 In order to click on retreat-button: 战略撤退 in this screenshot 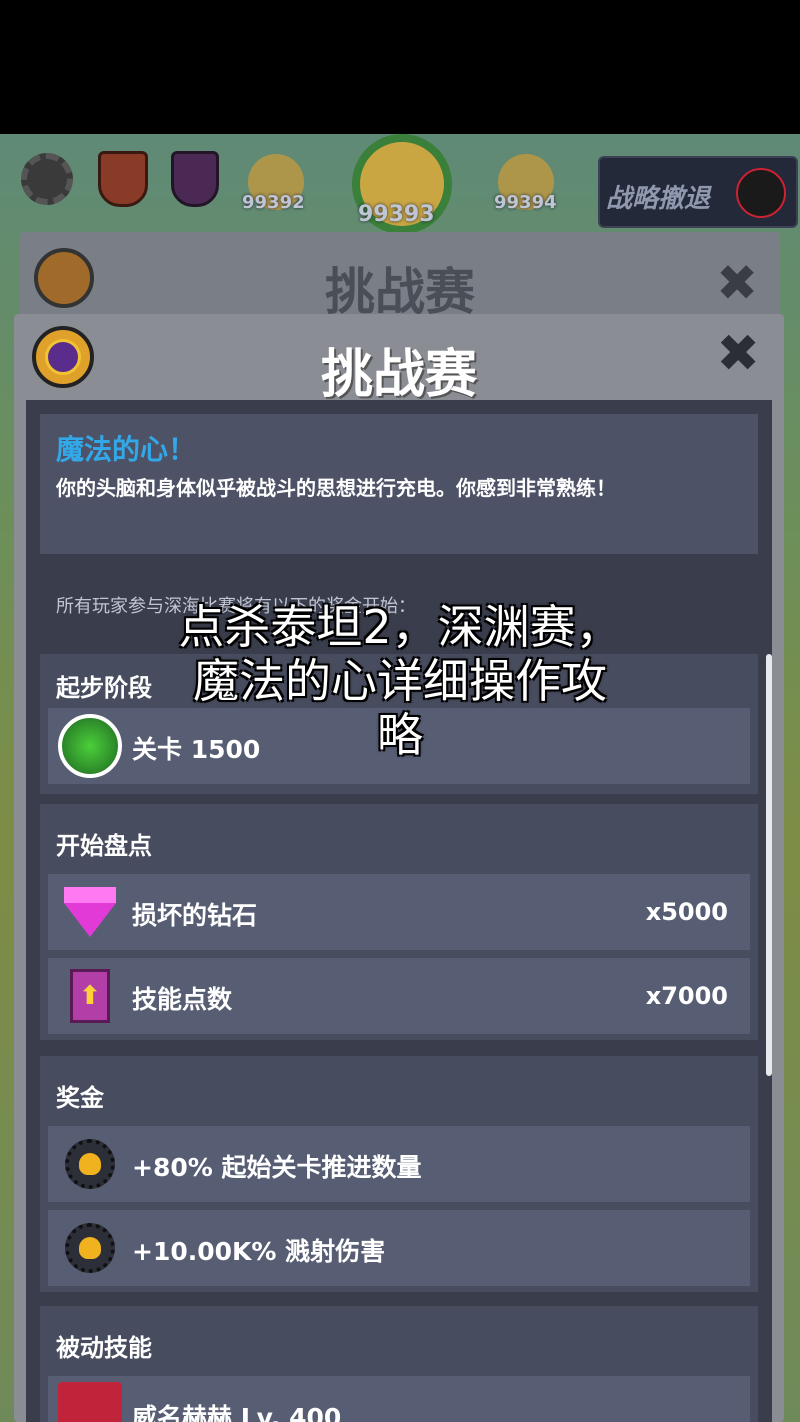, I will do `click(698, 192)`.